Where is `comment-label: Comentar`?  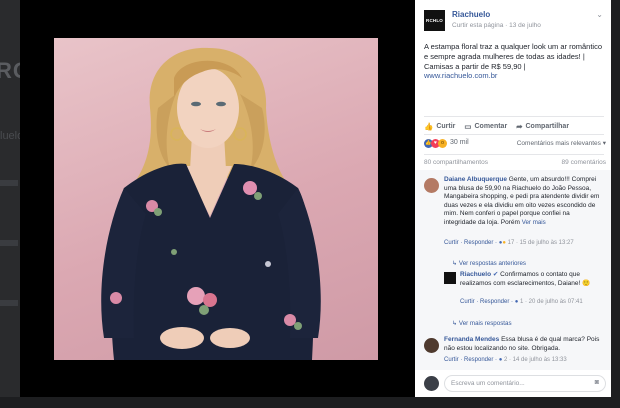 comment-label: Comentar is located at coordinates (491, 126).